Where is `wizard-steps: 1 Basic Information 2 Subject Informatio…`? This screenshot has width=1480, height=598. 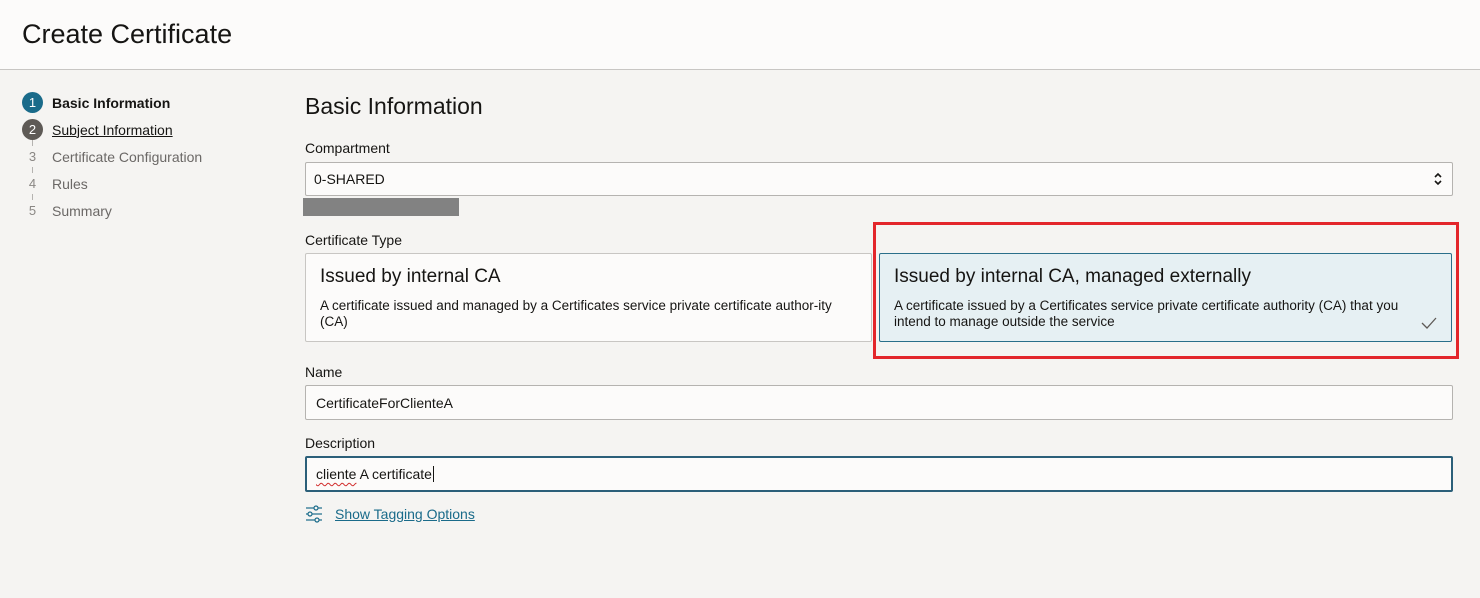
wizard-steps: 1 Basic Information 2 Subject Informatio… is located at coordinates (142, 156).